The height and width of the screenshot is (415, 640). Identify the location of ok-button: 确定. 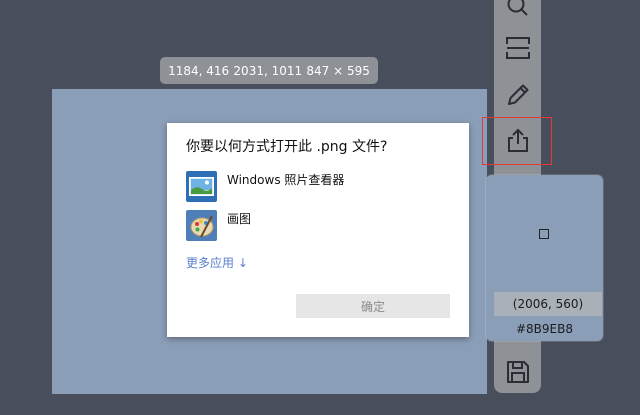
(373, 306).